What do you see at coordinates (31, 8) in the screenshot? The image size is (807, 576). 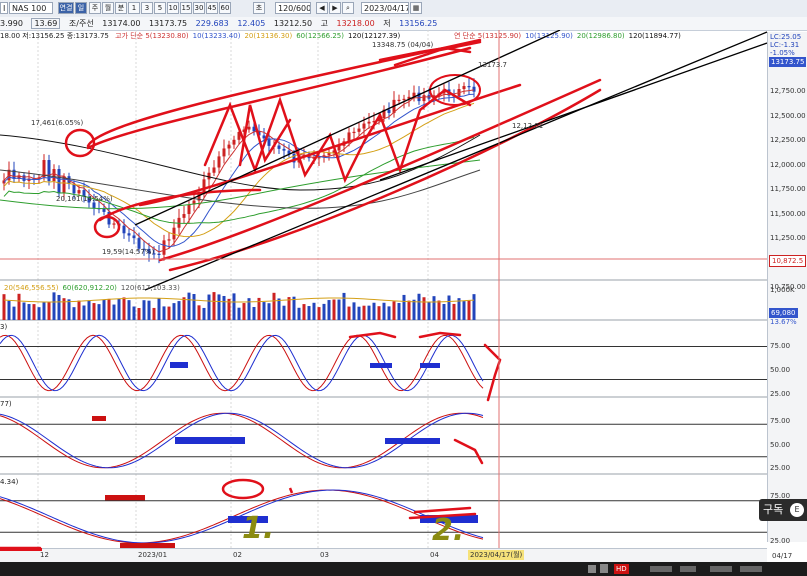 I see `symbol-input: NAS 100` at bounding box center [31, 8].